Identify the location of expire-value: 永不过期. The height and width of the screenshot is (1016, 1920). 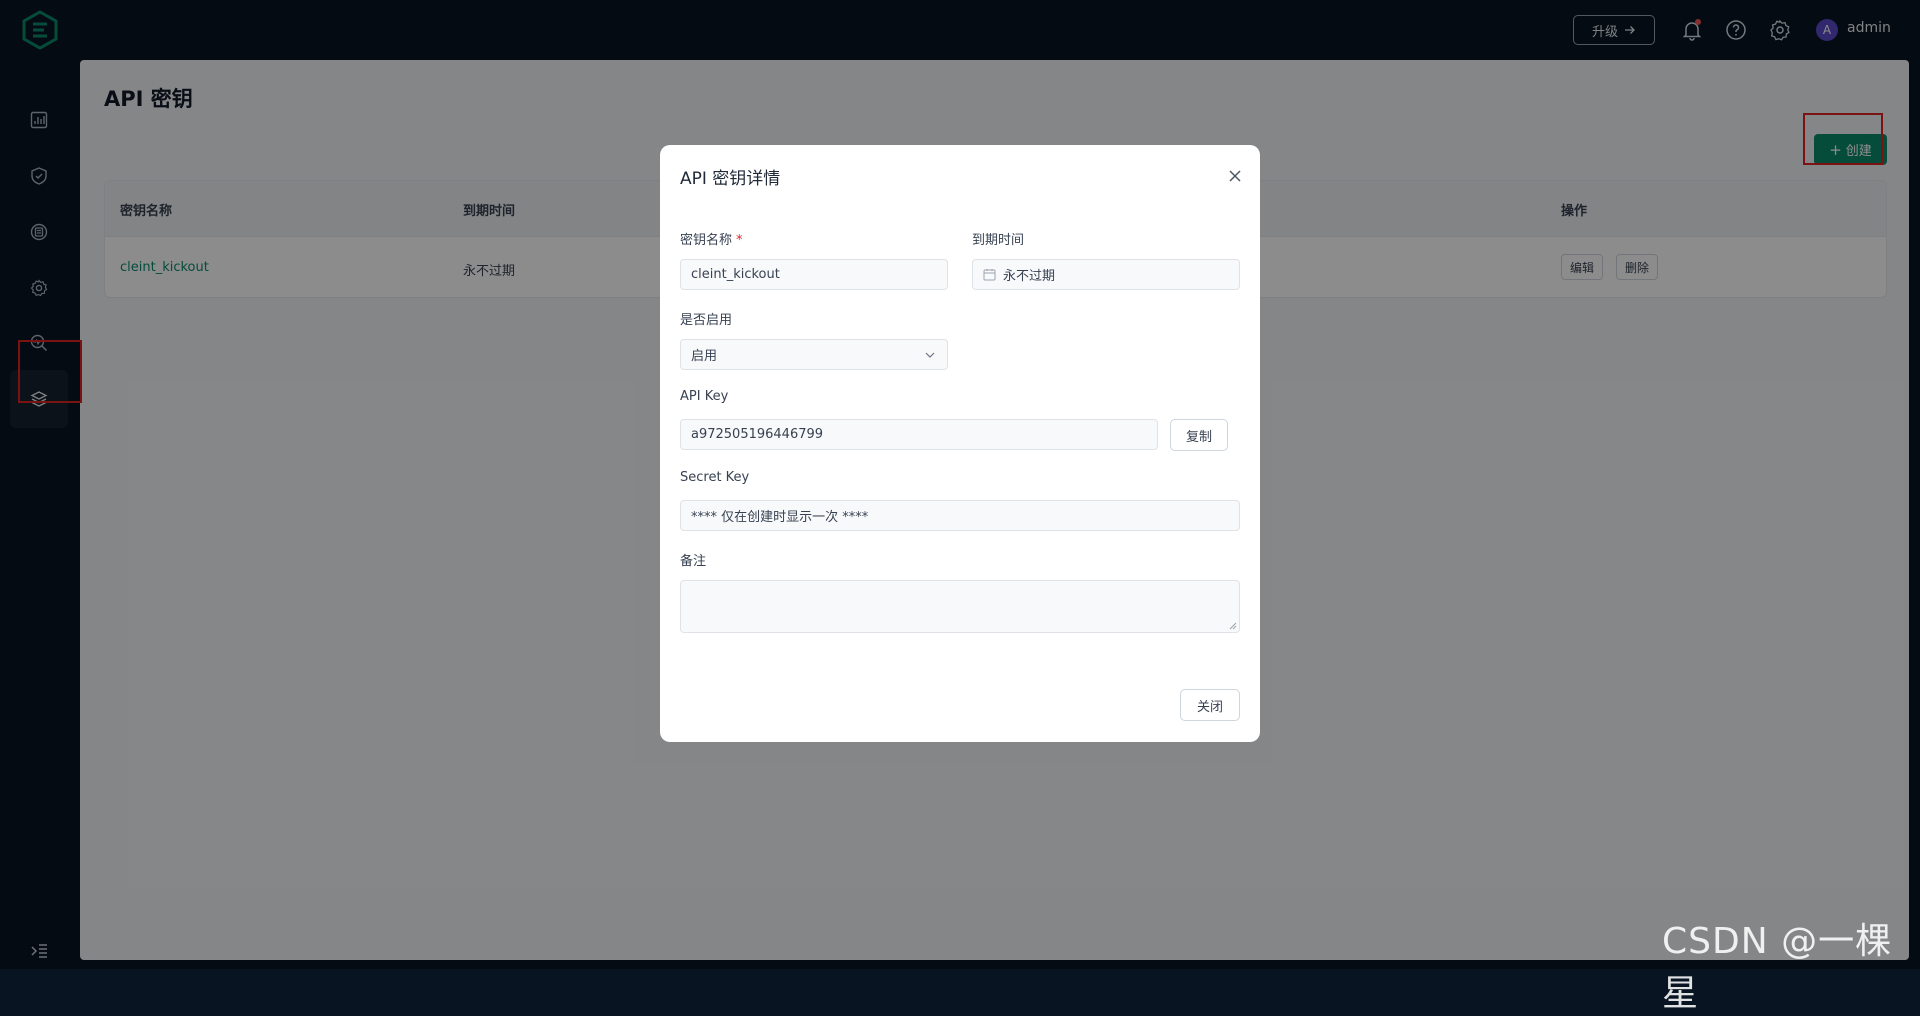
(1029, 276).